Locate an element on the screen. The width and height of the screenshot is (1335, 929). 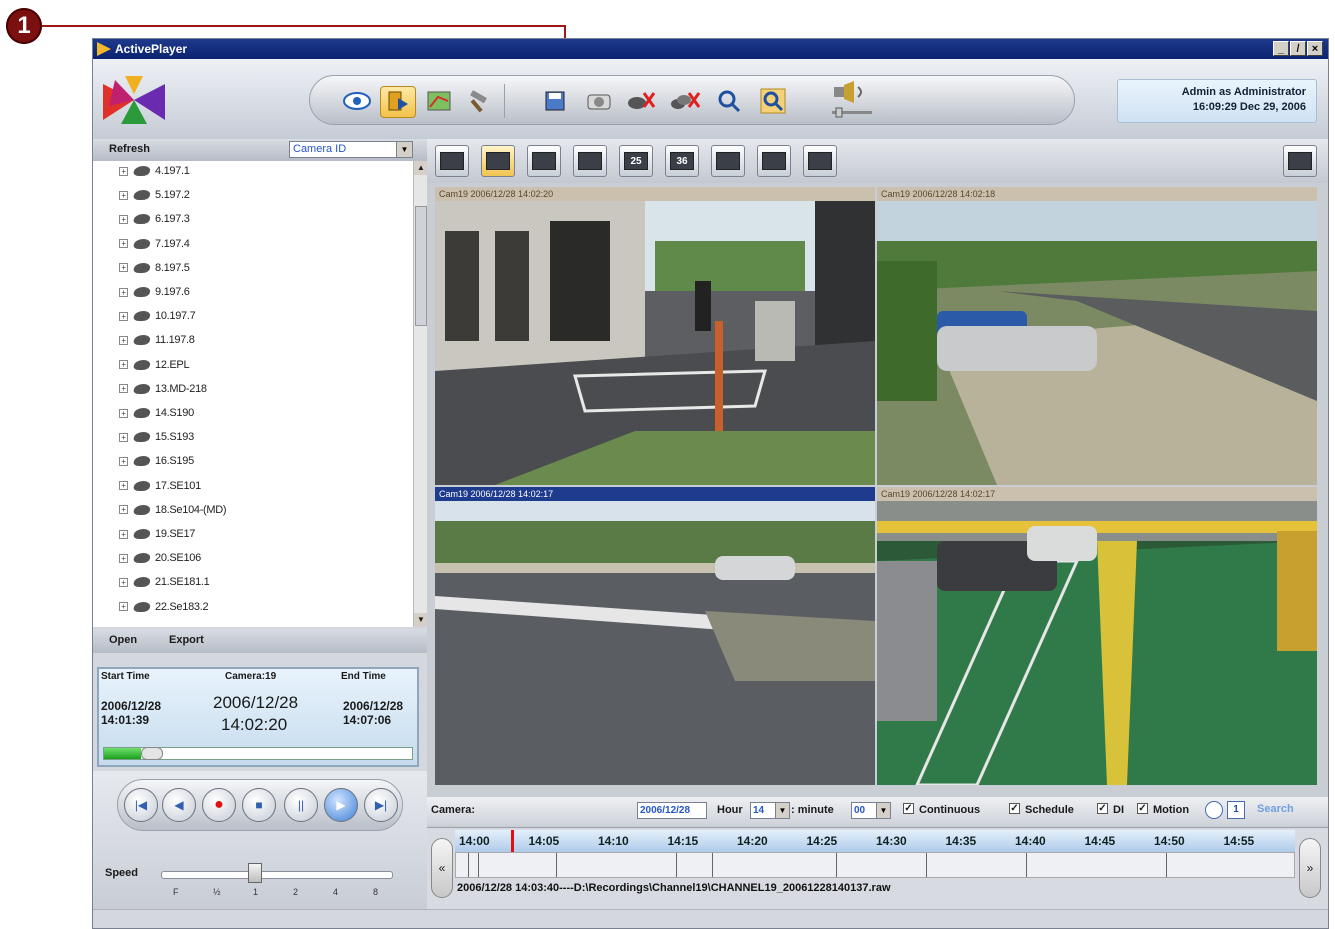
close-button: × is located at coordinates (1315, 48).